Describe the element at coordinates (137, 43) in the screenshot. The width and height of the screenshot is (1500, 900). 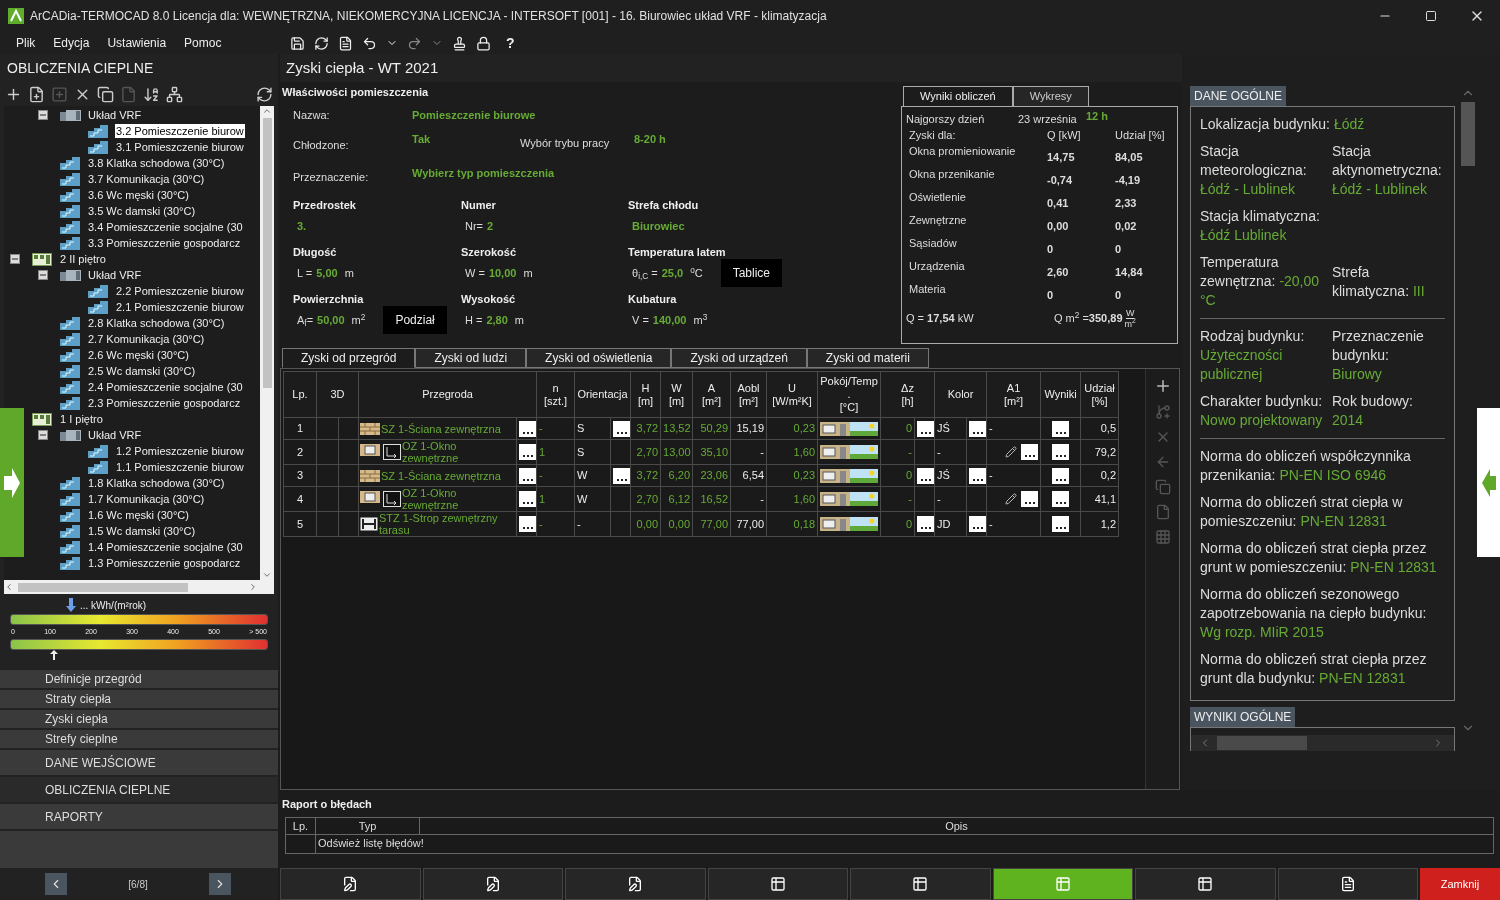
I see `menu-item: Ustawienia` at that location.